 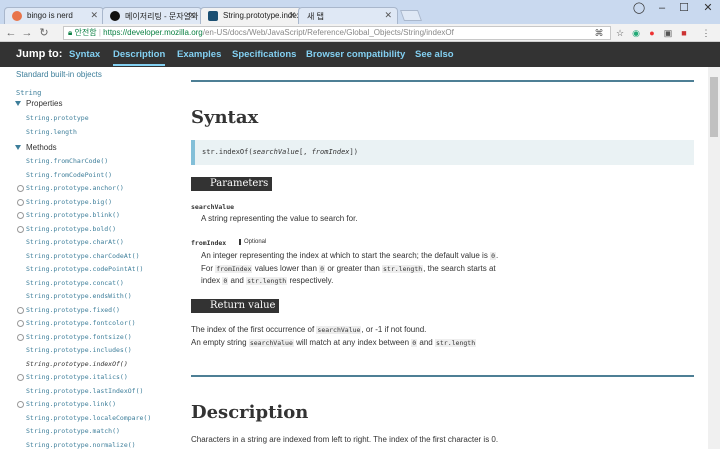 What do you see at coordinates (264, 54) in the screenshot?
I see `jump-link-specifications: Specifications` at bounding box center [264, 54].